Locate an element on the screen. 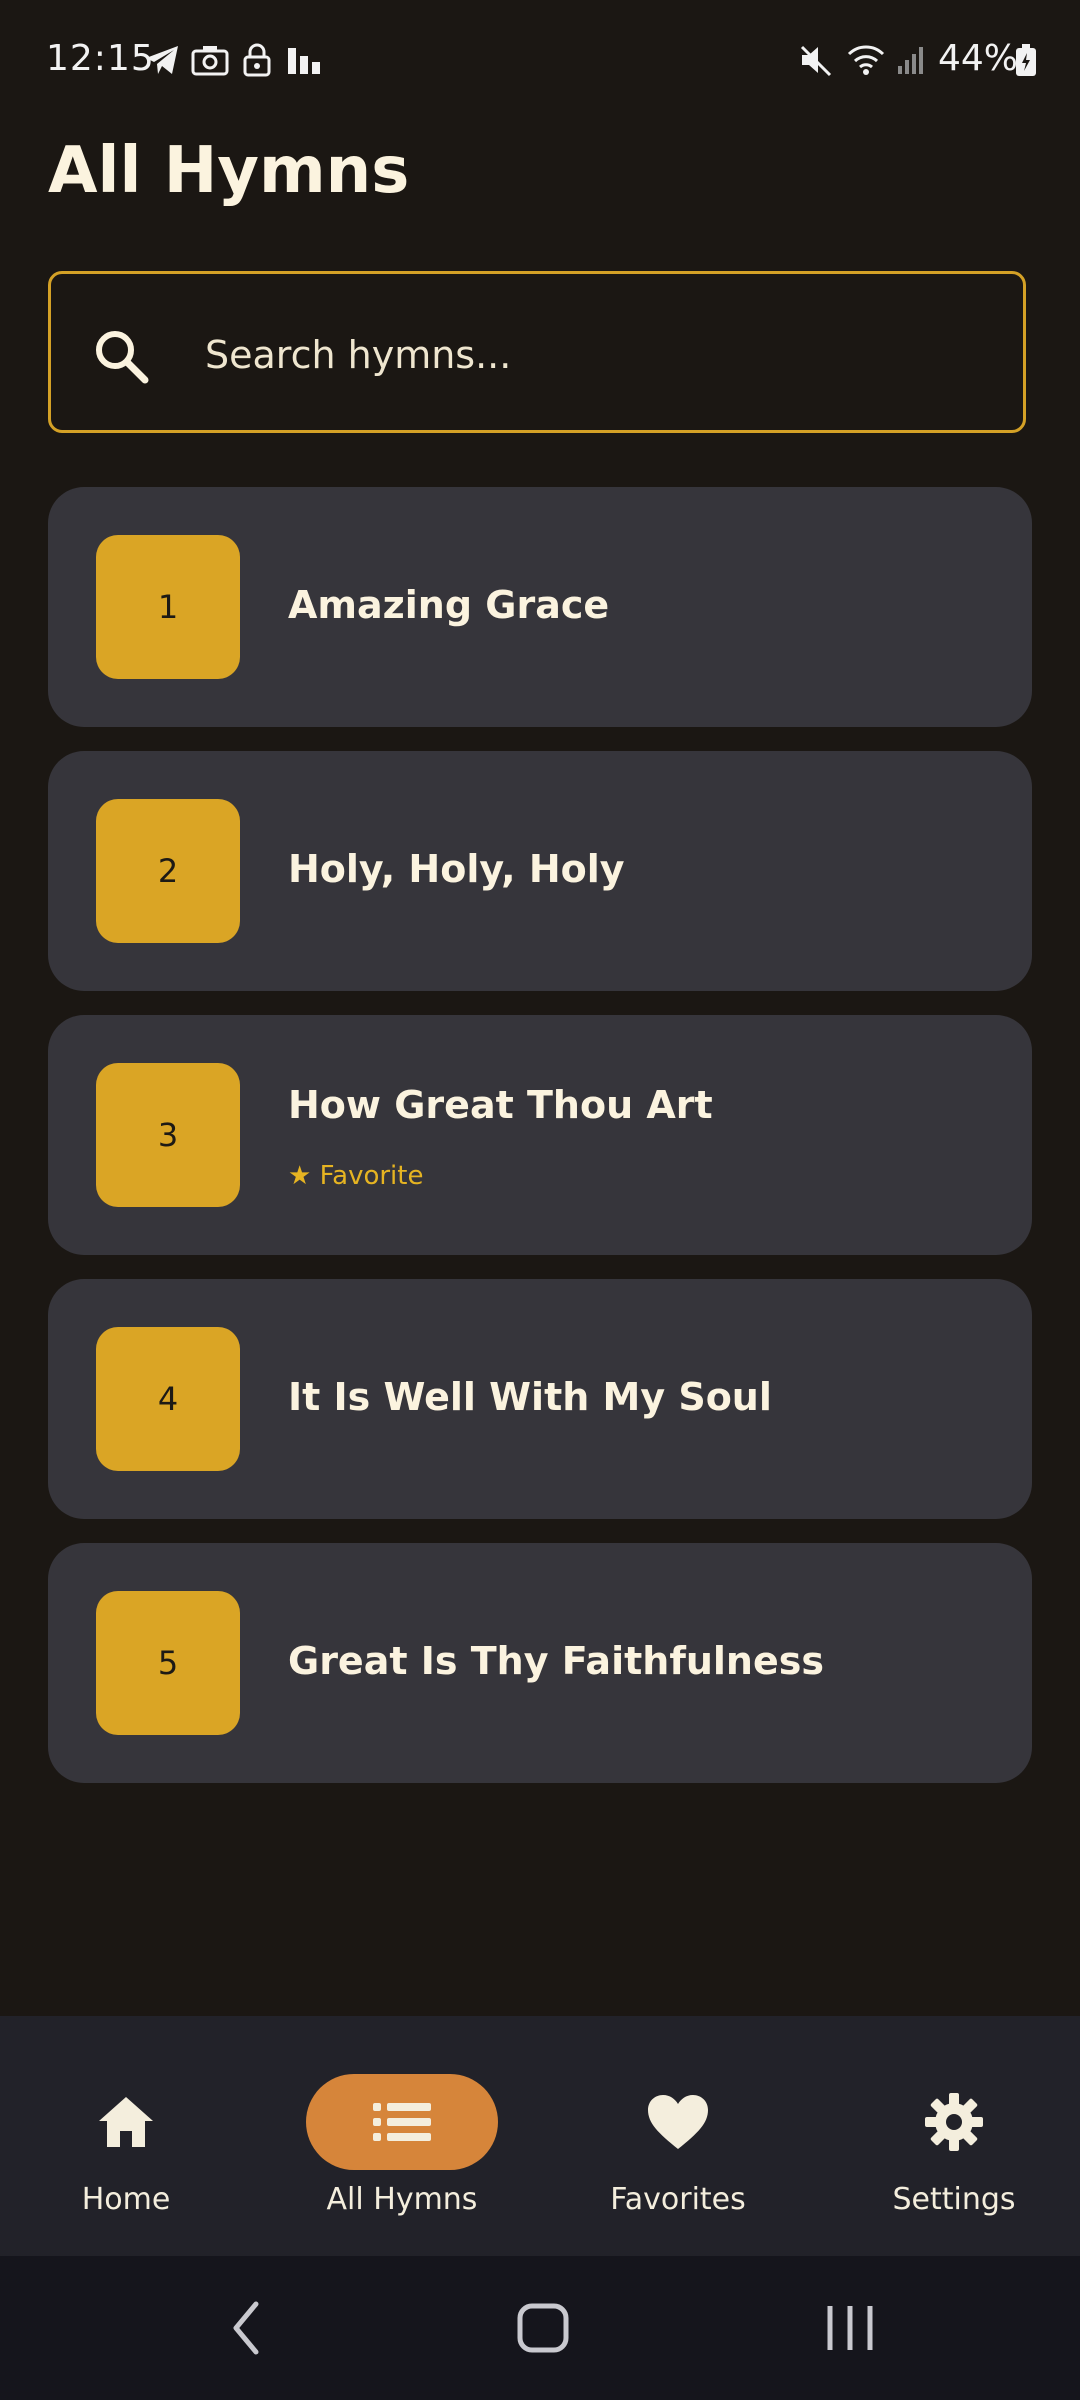 This screenshot has width=1080, height=2400. favorite-badge: ★ Favorite is located at coordinates (356, 1176).